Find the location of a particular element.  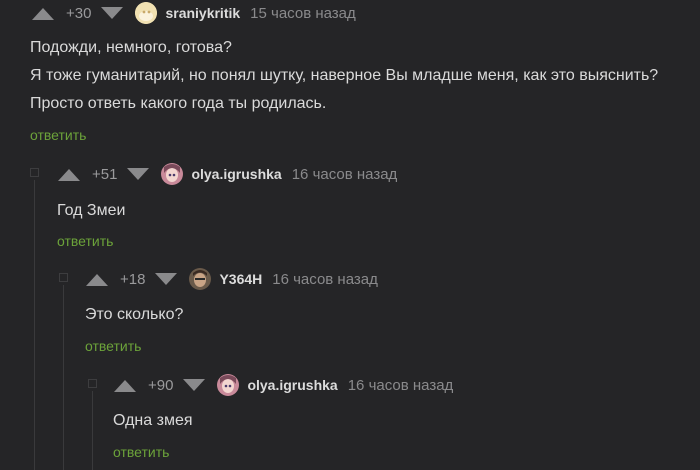

comment-header: +51 olya.igrushka 16 часов назад is located at coordinates (226, 174).